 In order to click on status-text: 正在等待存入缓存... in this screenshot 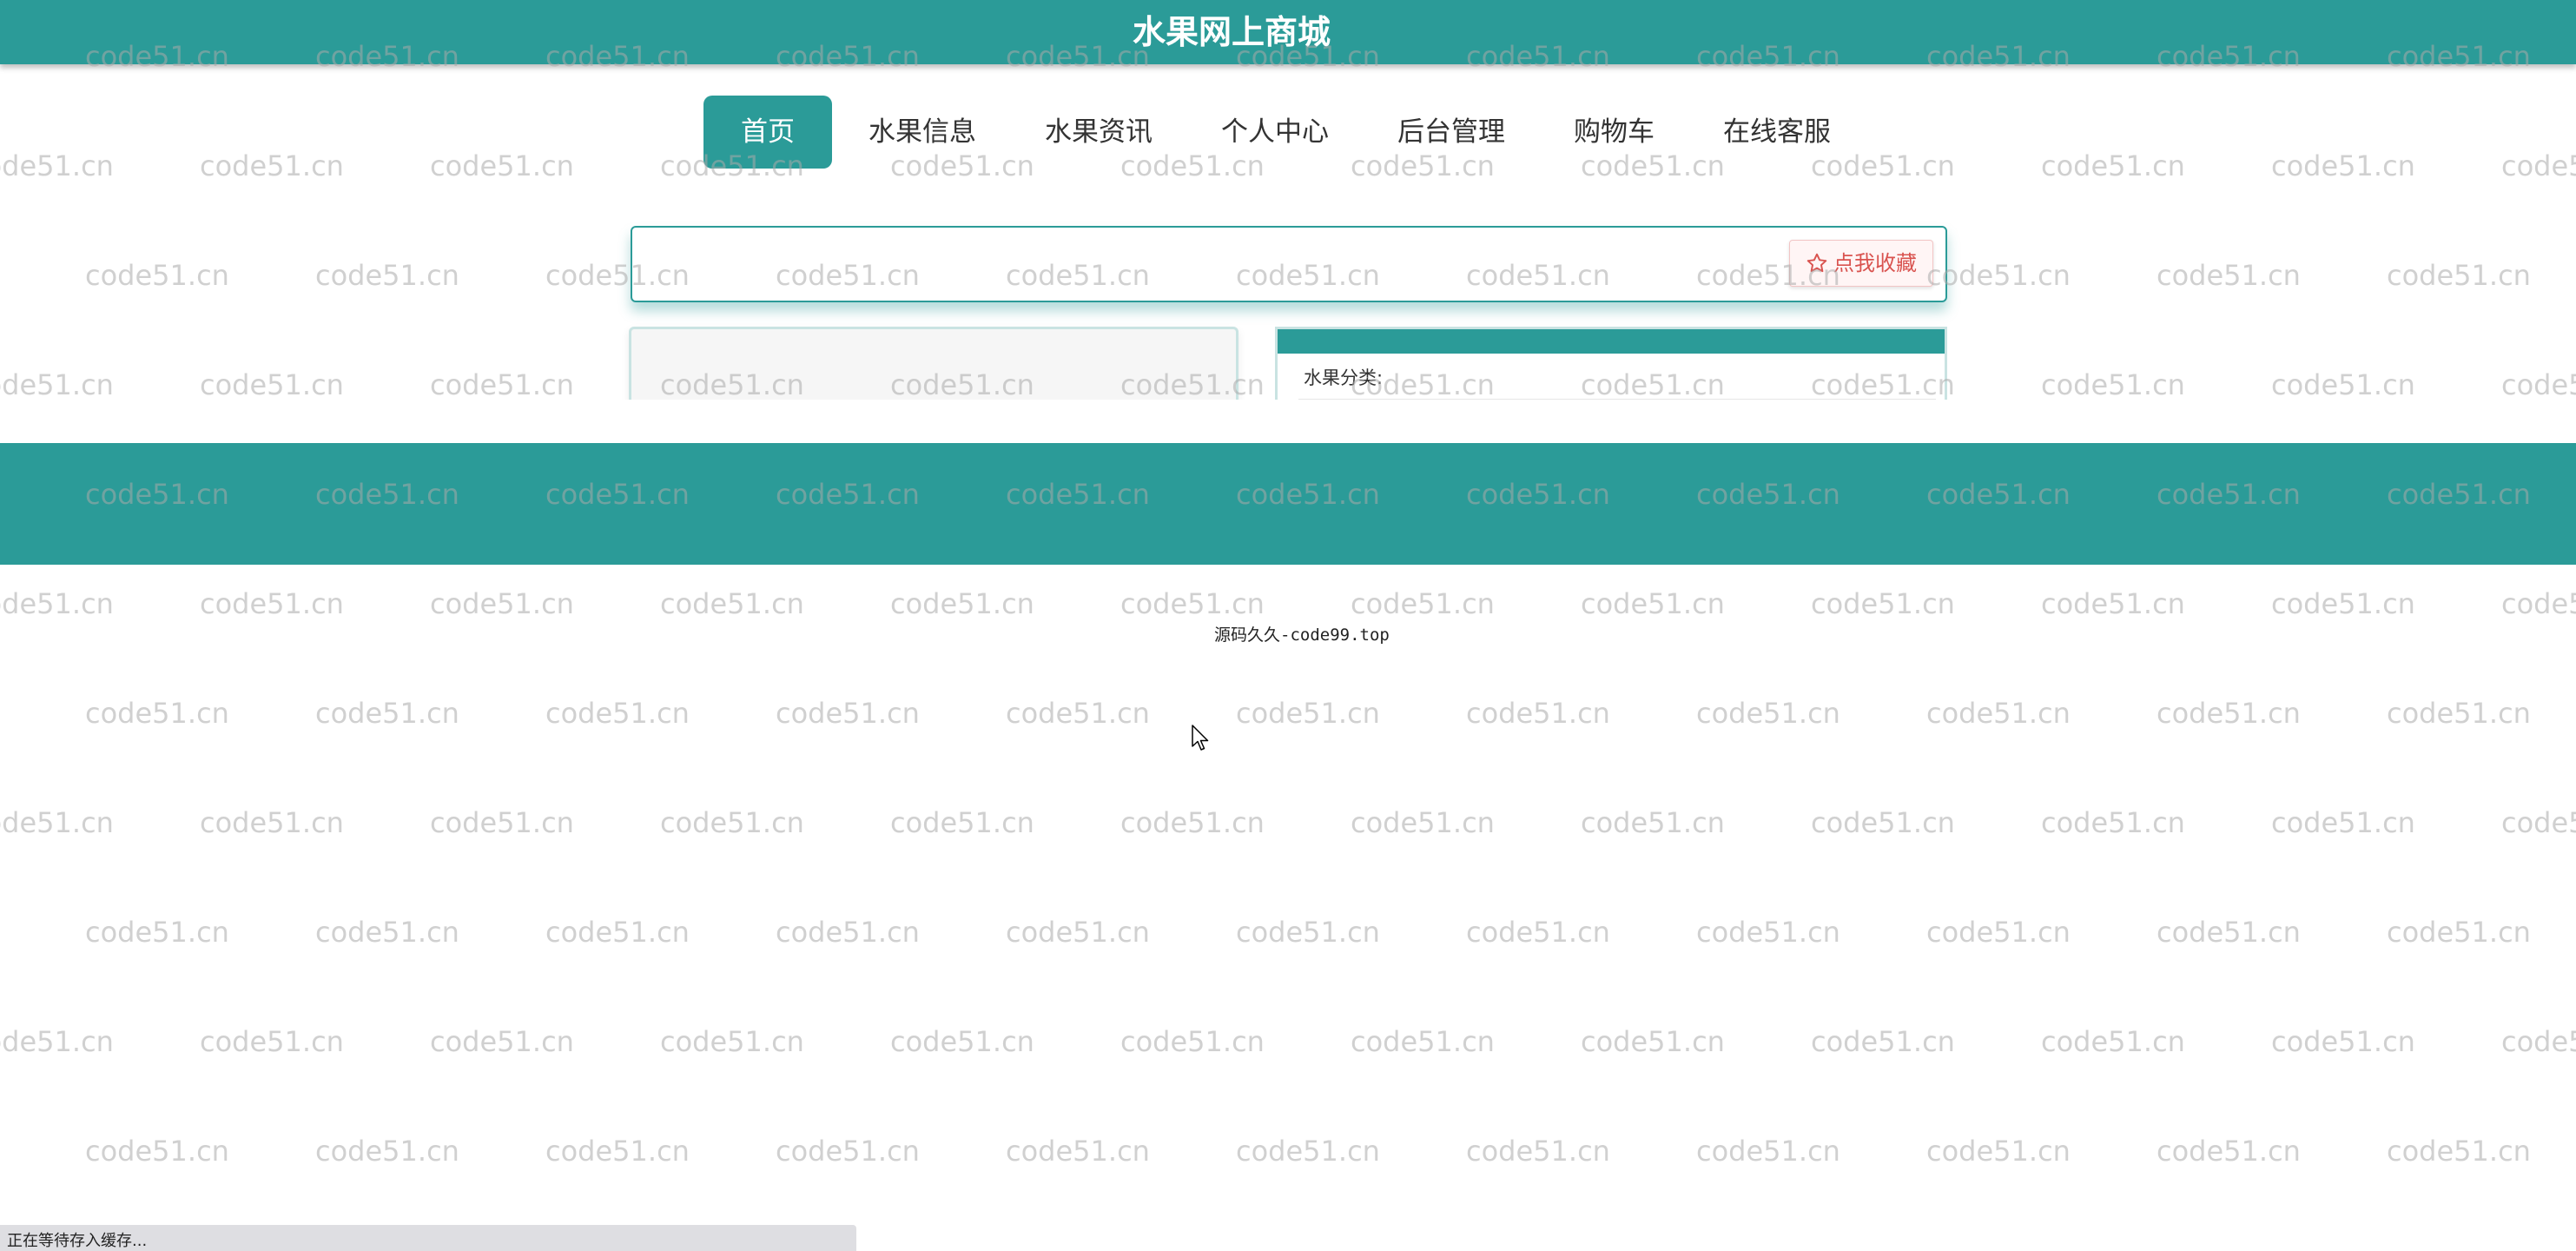, I will do `click(77, 1241)`.